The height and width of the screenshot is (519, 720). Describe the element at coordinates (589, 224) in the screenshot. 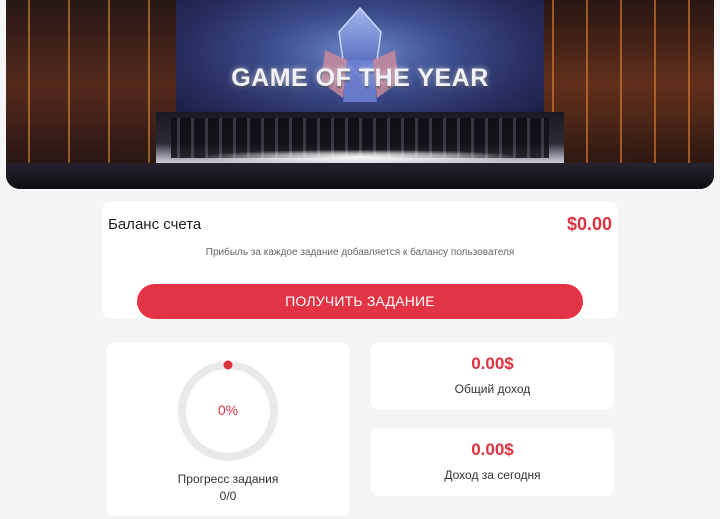

I see `balance-value: $0.00` at that location.